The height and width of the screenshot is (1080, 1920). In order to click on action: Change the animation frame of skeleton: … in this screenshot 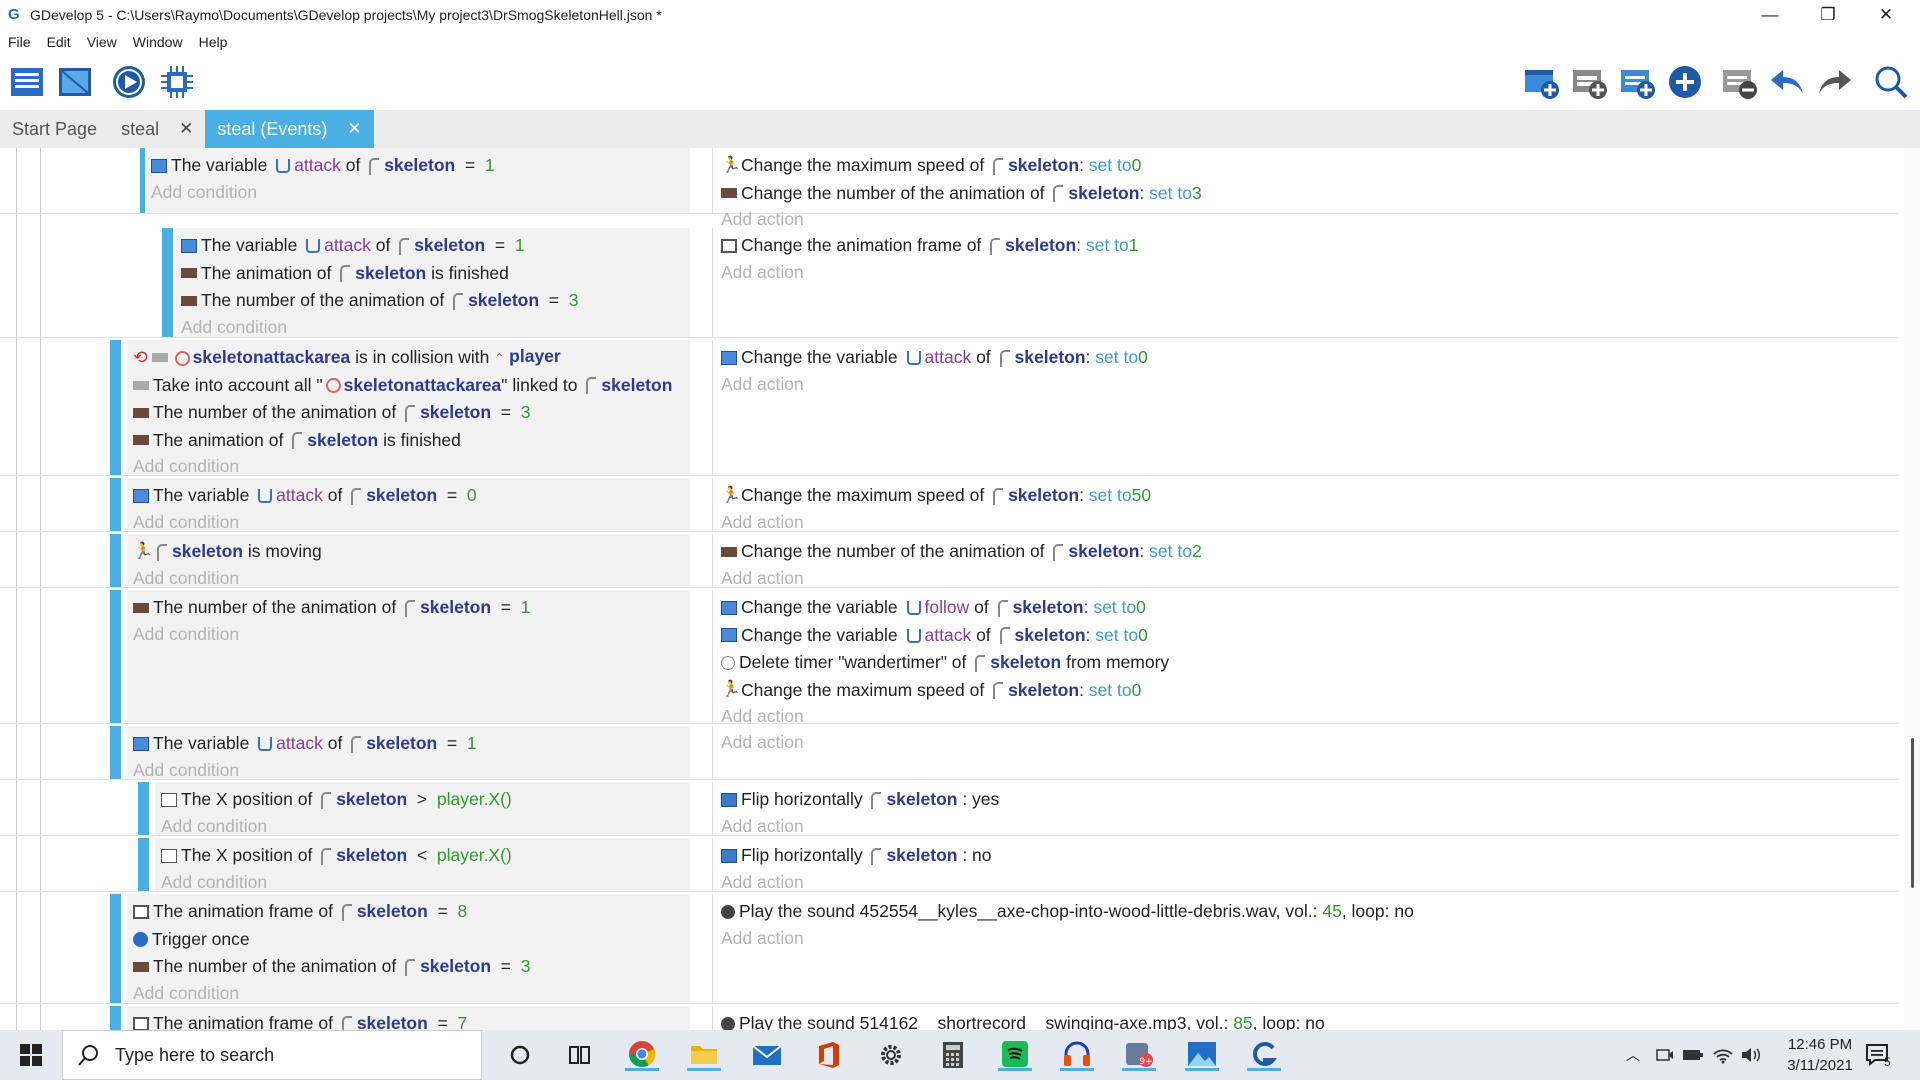, I will do `click(1309, 246)`.